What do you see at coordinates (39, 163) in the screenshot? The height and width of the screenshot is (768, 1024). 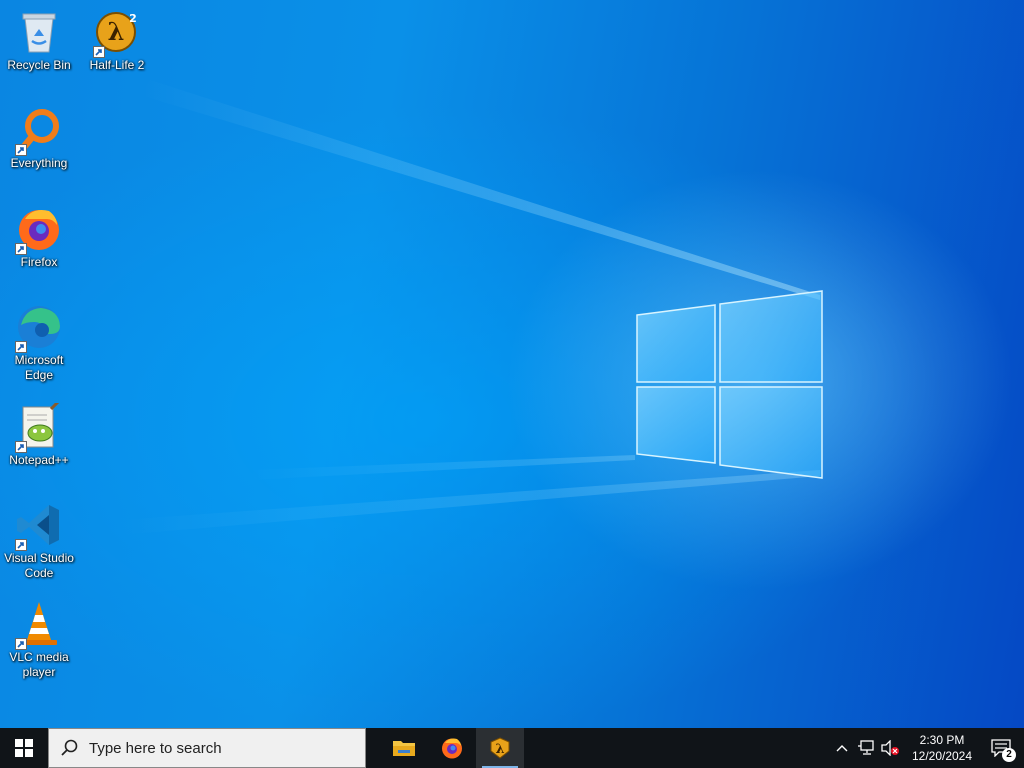 I see `desktop-icon-label: Everything` at bounding box center [39, 163].